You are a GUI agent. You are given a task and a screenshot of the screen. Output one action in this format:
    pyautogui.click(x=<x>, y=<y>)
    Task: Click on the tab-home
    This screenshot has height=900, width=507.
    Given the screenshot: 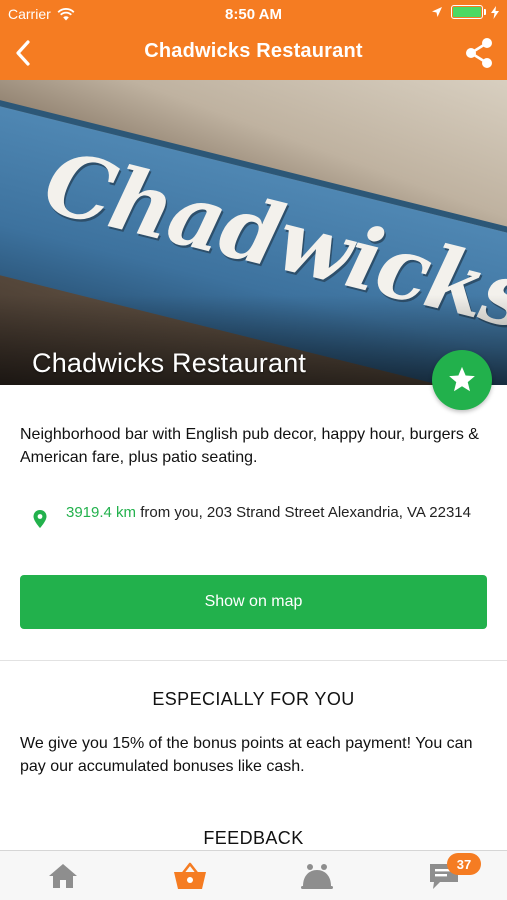 What is the action you would take?
    pyautogui.click(x=63, y=875)
    